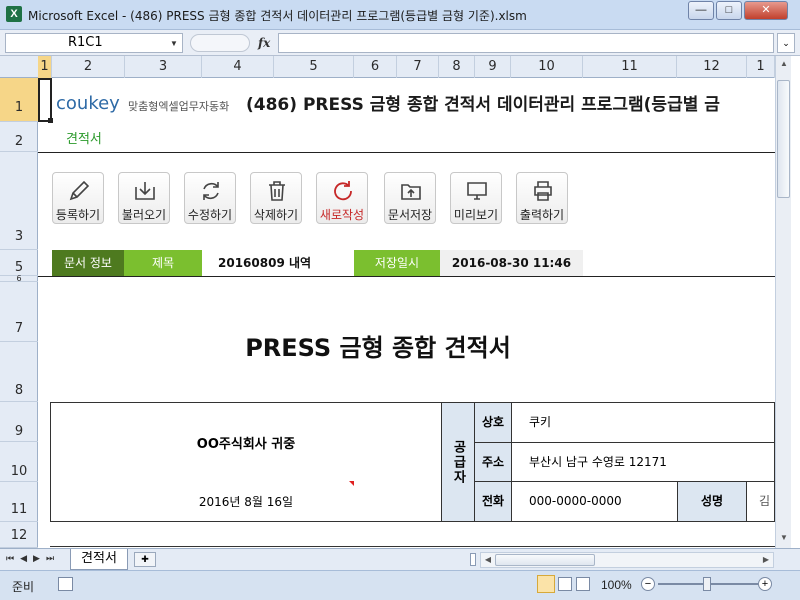 Image resolution: width=800 pixels, height=600 pixels. What do you see at coordinates (707, 584) in the screenshot?
I see `zoom-slider-thumb` at bounding box center [707, 584].